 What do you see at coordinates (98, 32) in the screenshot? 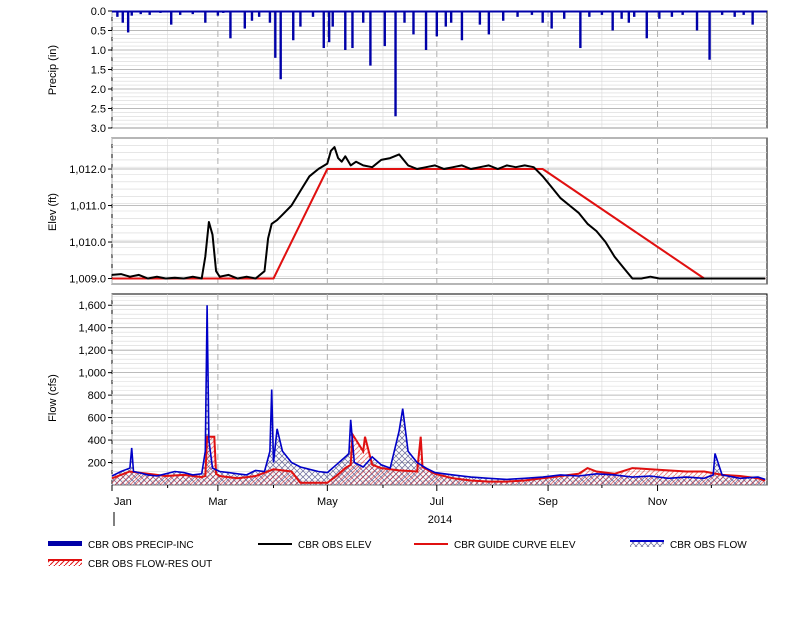
I see `y-tick-label: 0.5` at bounding box center [98, 32].